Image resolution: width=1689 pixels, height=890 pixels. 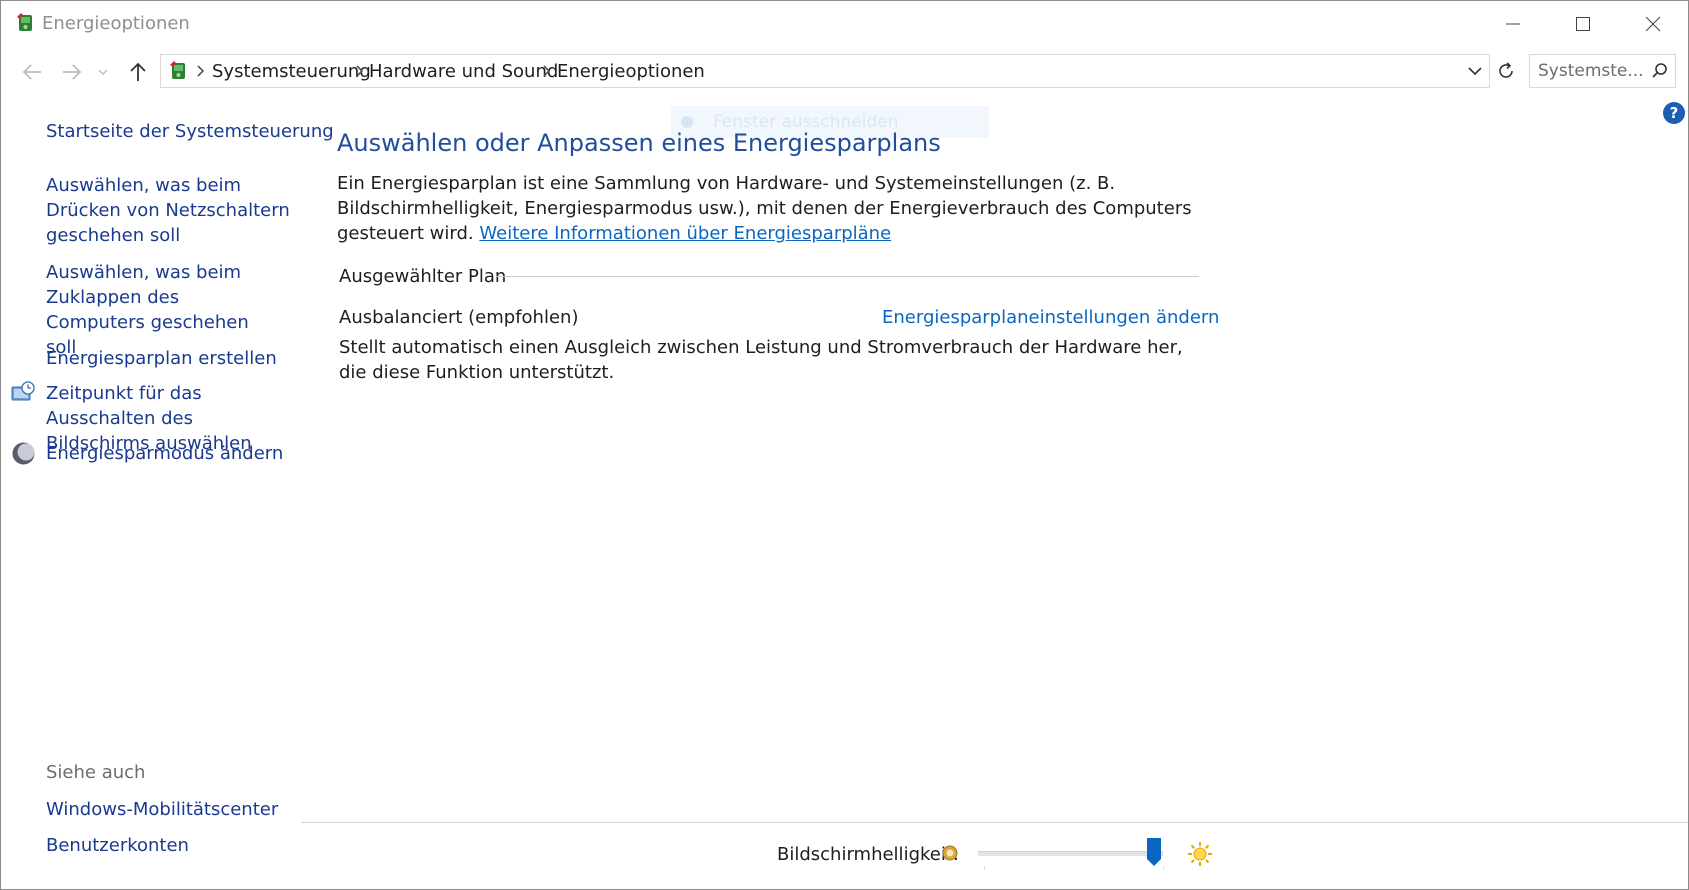 What do you see at coordinates (190, 131) in the screenshot?
I see `sidebar-link-home: Startseite der Systemsteuerung` at bounding box center [190, 131].